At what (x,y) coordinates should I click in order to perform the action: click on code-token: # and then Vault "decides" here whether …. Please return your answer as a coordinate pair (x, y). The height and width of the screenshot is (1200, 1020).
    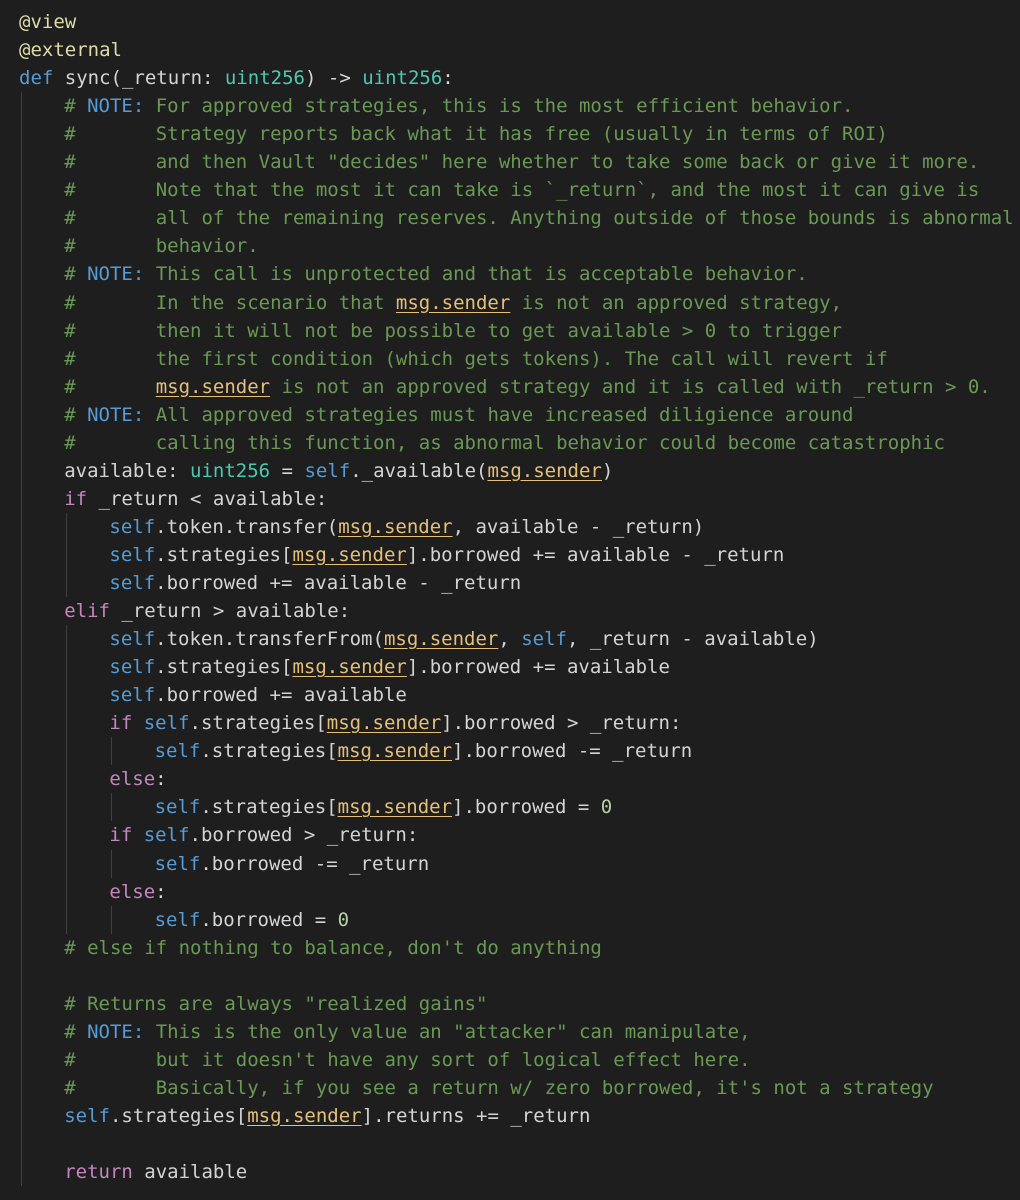
    Looking at the image, I should click on (522, 162).